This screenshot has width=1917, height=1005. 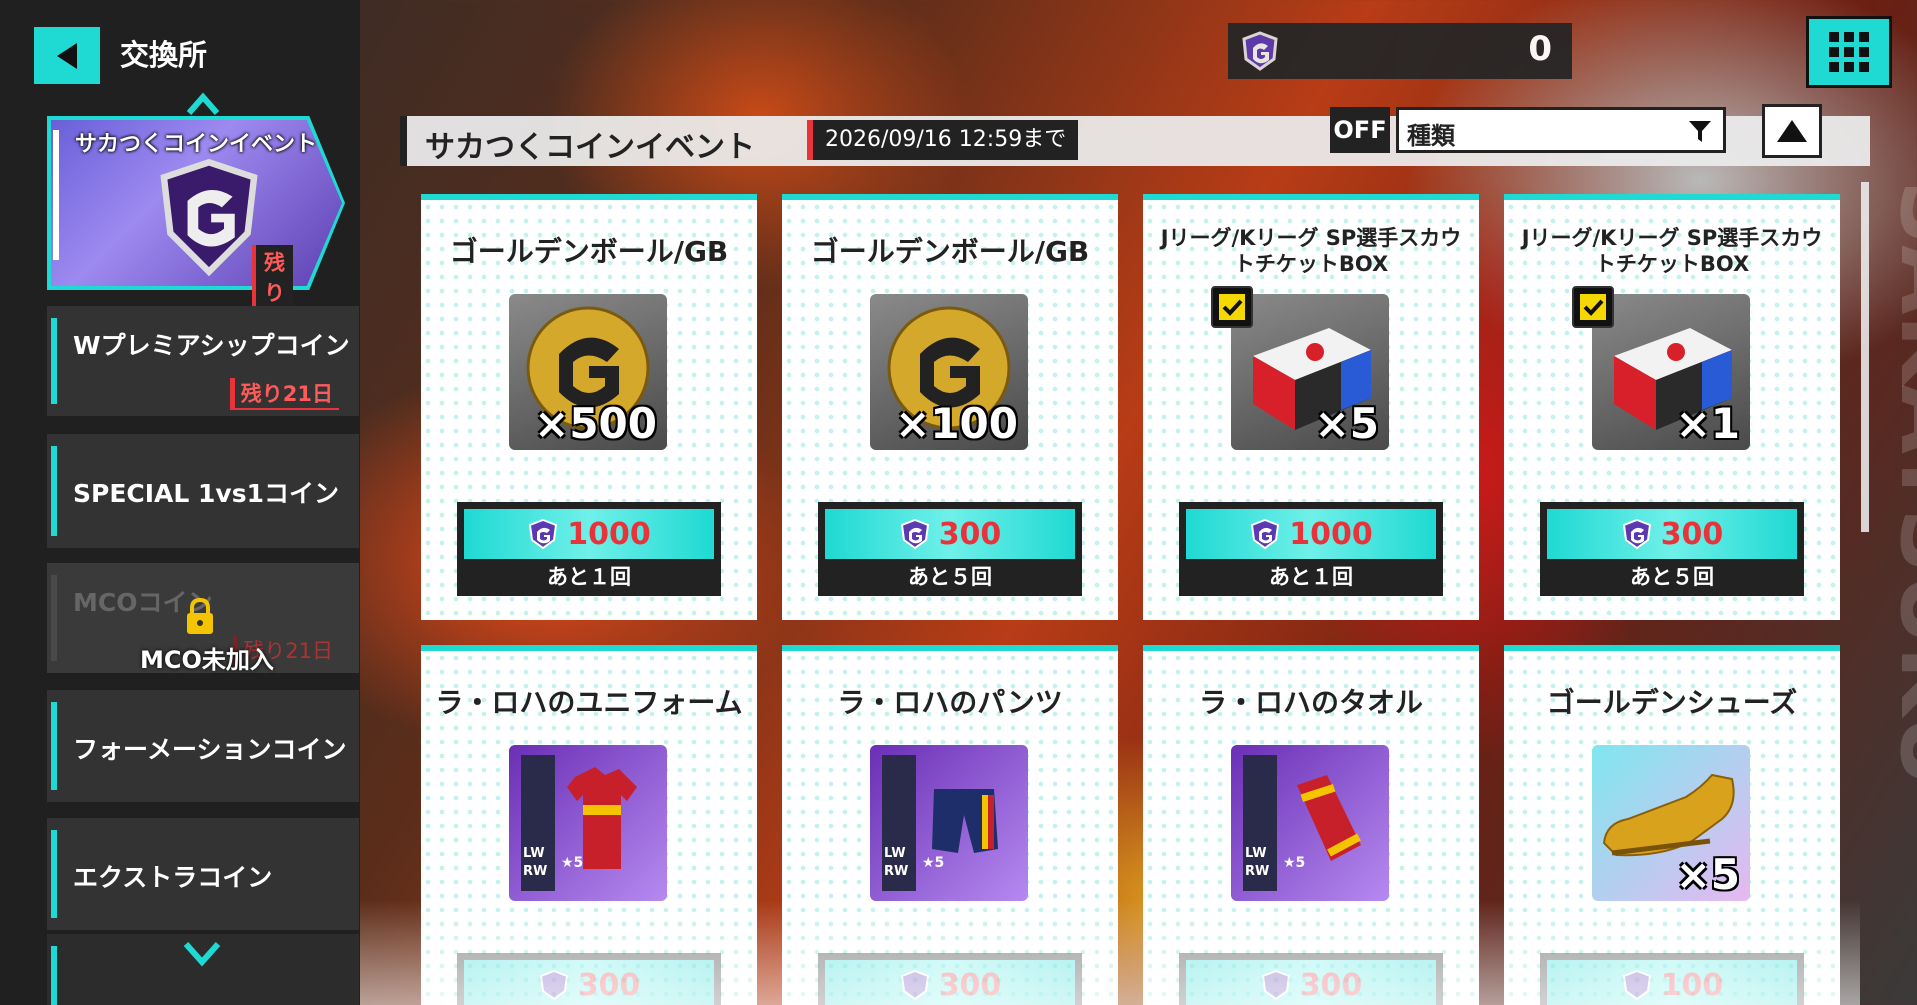 What do you see at coordinates (1540, 49) in the screenshot?
I see `currency-value: 0` at bounding box center [1540, 49].